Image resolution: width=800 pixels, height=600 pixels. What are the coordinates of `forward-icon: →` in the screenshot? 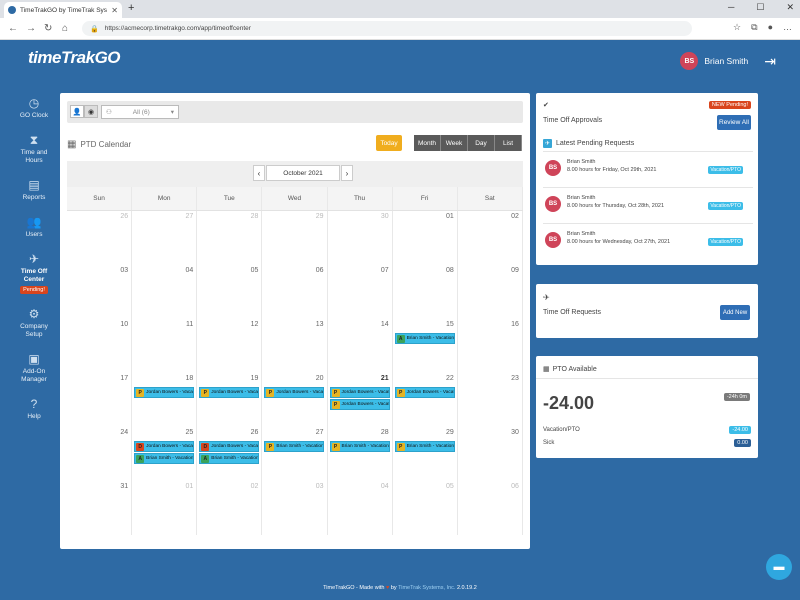 It's located at (31, 28).